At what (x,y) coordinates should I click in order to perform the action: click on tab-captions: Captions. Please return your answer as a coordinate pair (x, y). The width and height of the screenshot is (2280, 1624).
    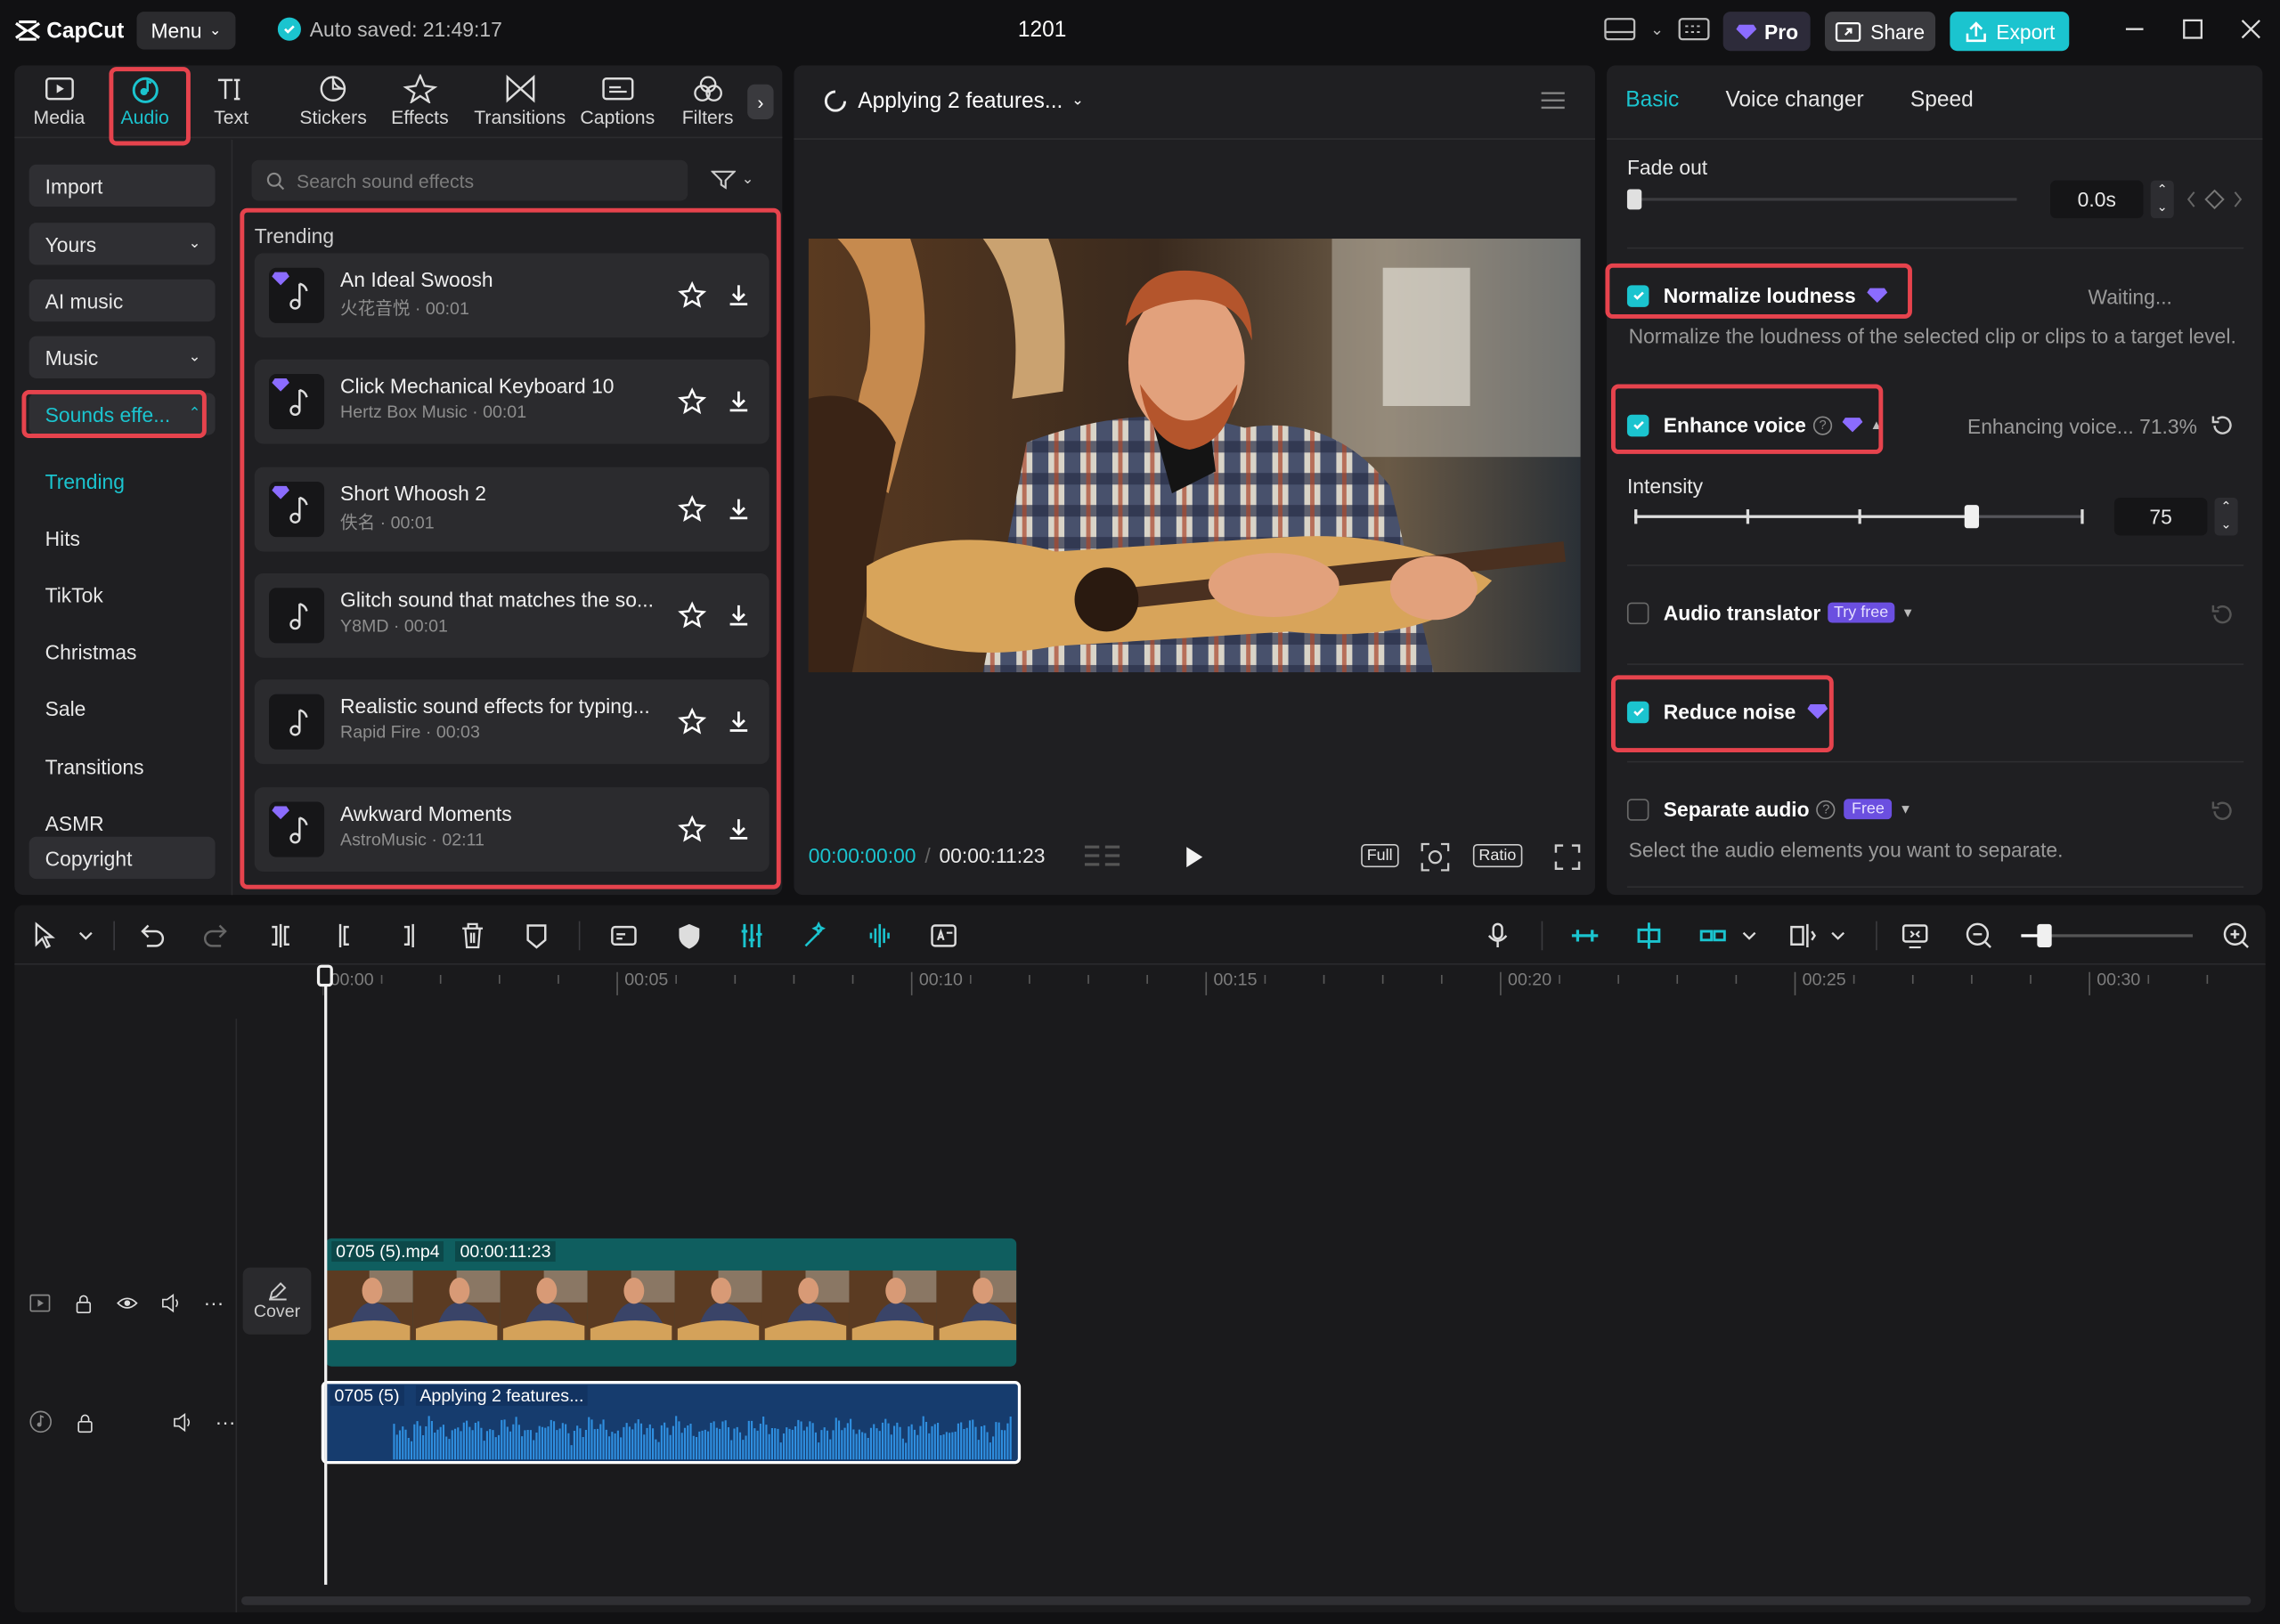
    Looking at the image, I should click on (617, 101).